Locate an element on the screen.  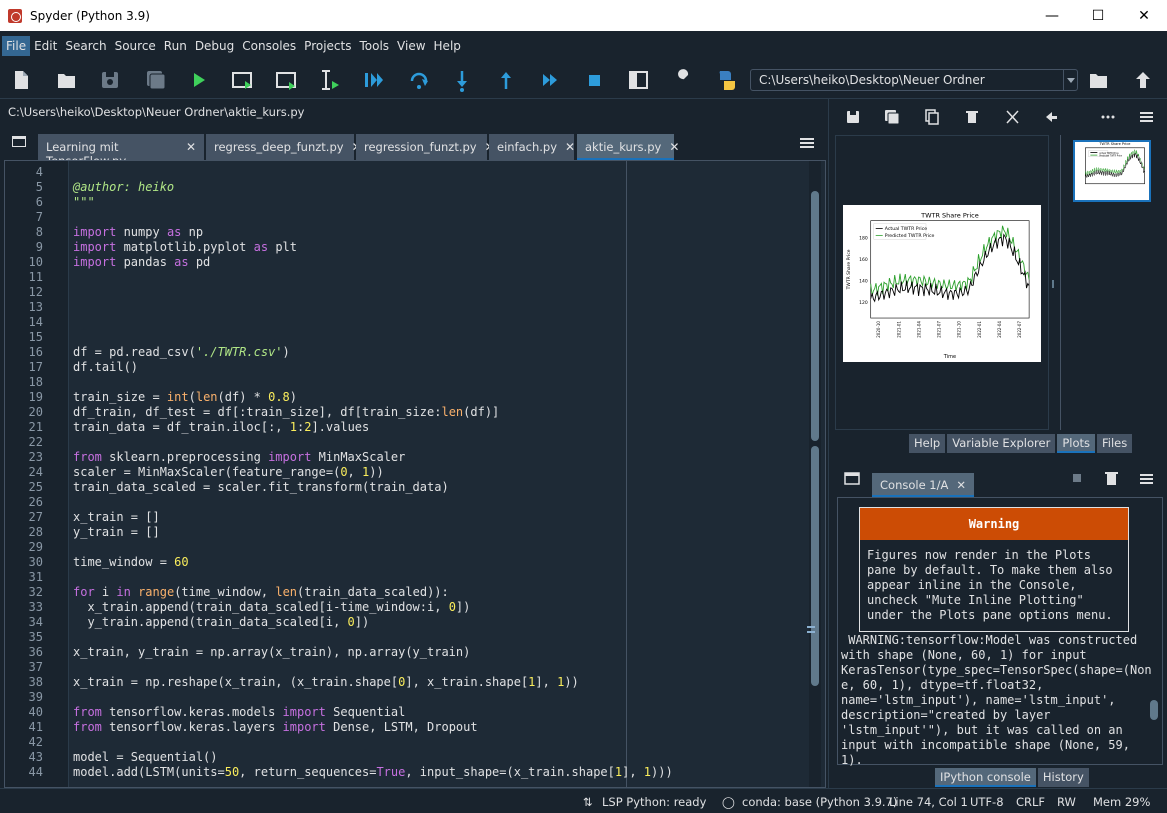
save-icon is located at coordinates (110, 80).